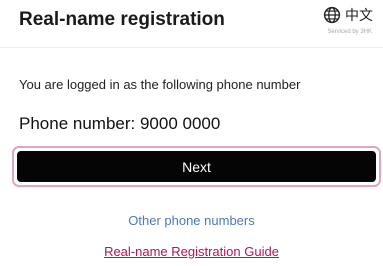 The image size is (383, 266). I want to click on globe-icon, so click(332, 15).